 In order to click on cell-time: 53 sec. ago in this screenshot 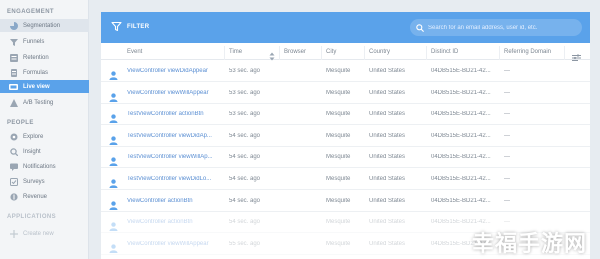, I will do `click(245, 92)`.